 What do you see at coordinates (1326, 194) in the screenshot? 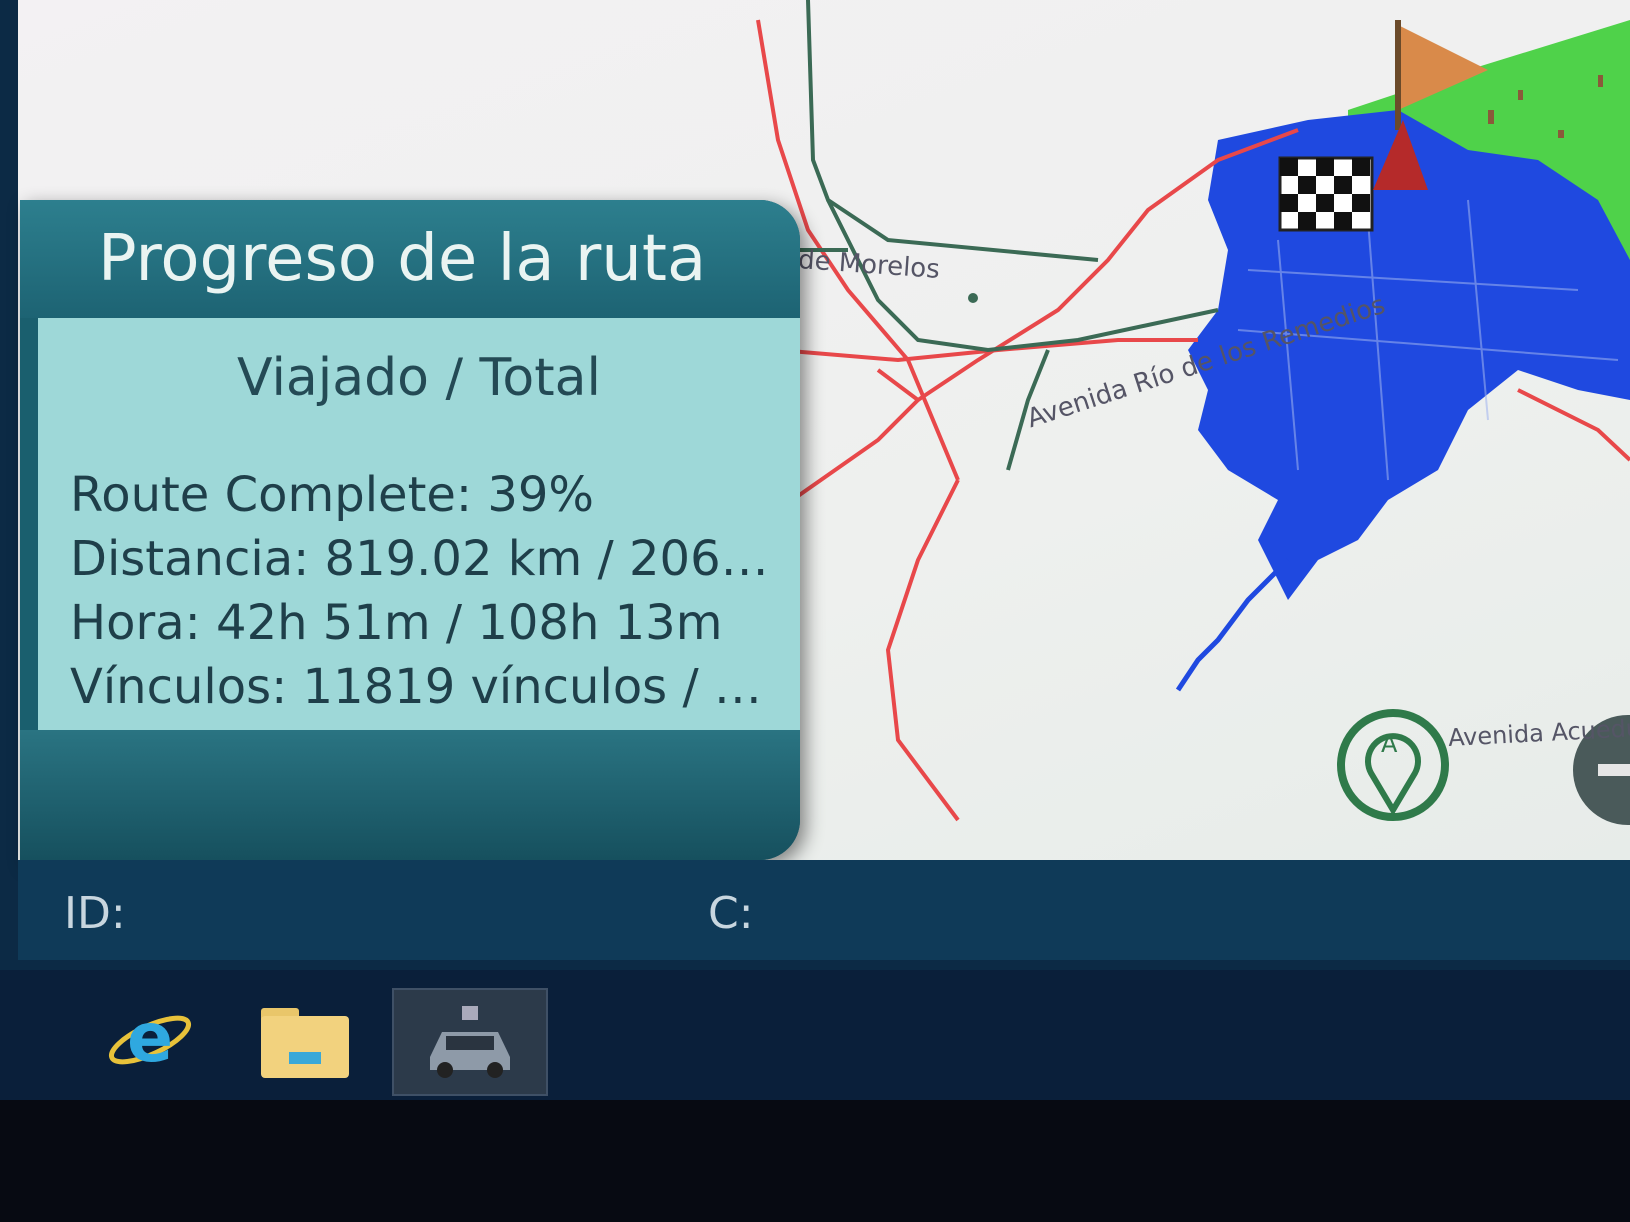
I see `checkered-flag-icon` at bounding box center [1326, 194].